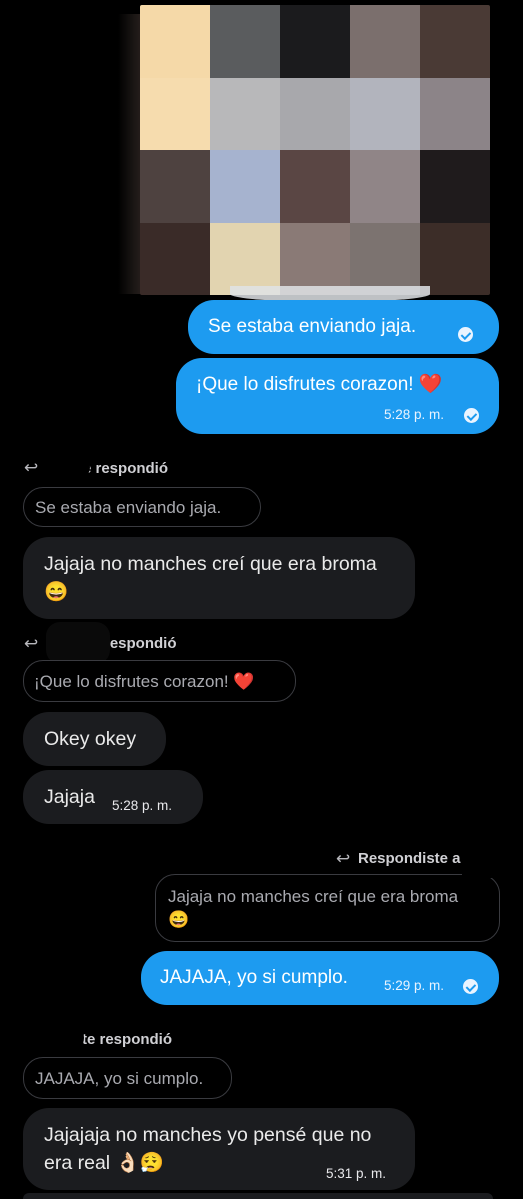  I want to click on ok-sigh-emoji: 👌🏻😮‍💨, so click(140, 1163).